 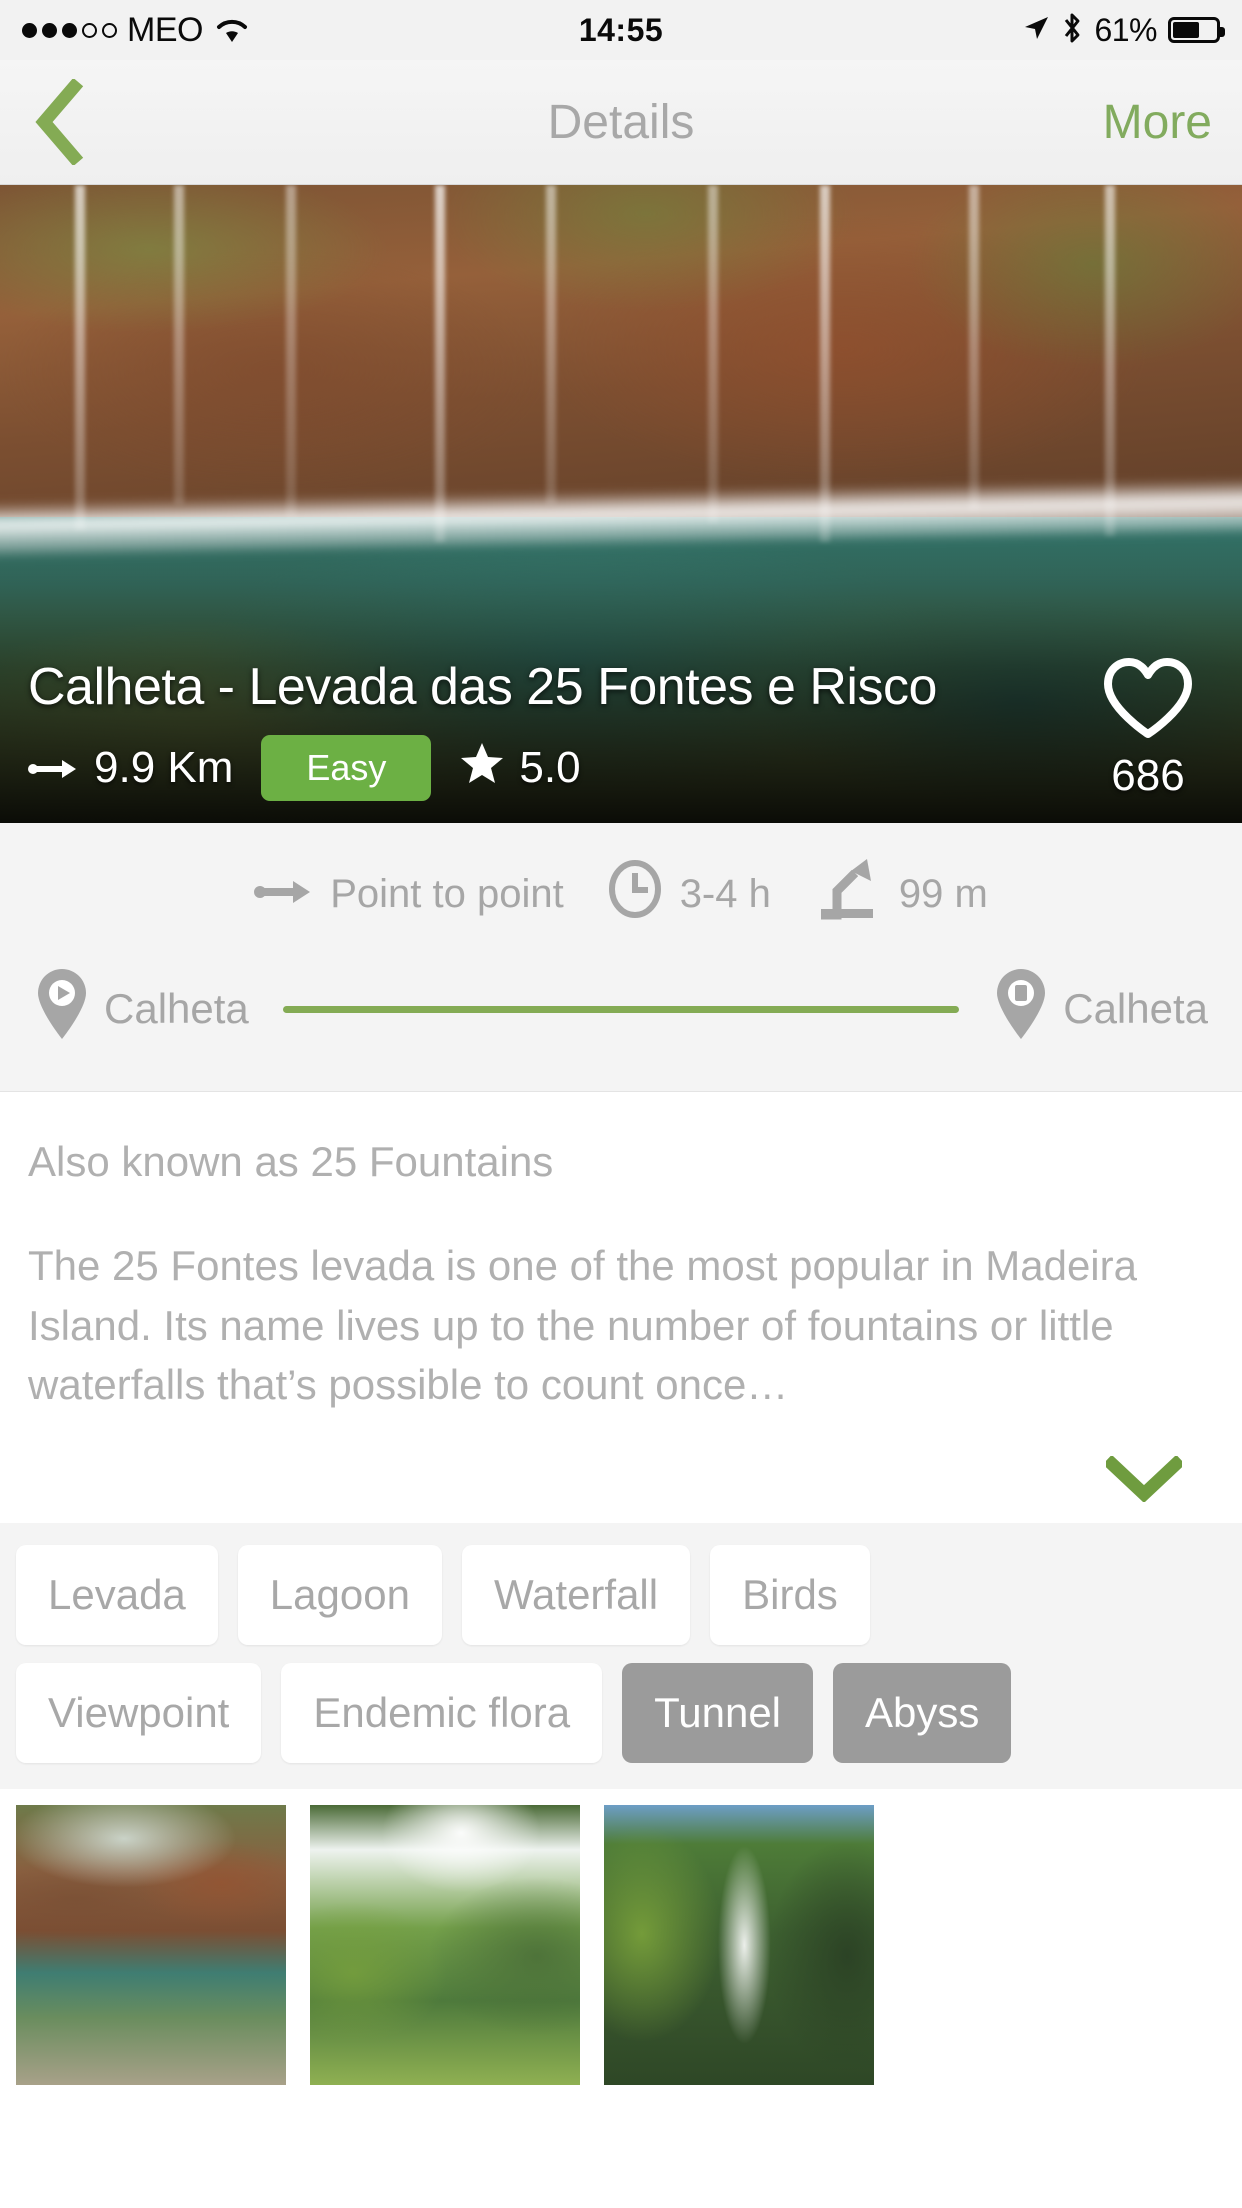 What do you see at coordinates (1148, 775) in the screenshot?
I see `favorite-count: 686` at bounding box center [1148, 775].